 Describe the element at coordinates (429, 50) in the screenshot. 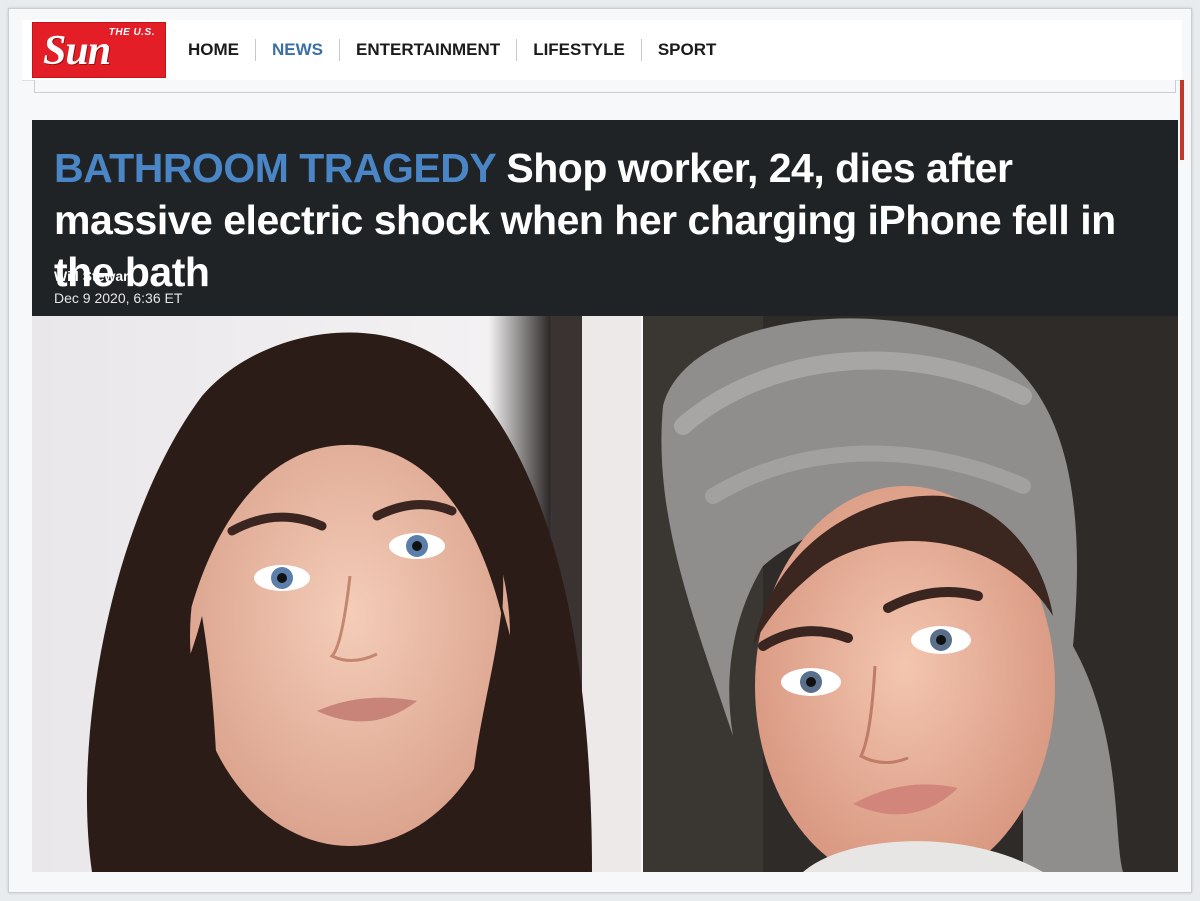

I see `nav-item-entertainment: ENTERTAINMENT` at that location.